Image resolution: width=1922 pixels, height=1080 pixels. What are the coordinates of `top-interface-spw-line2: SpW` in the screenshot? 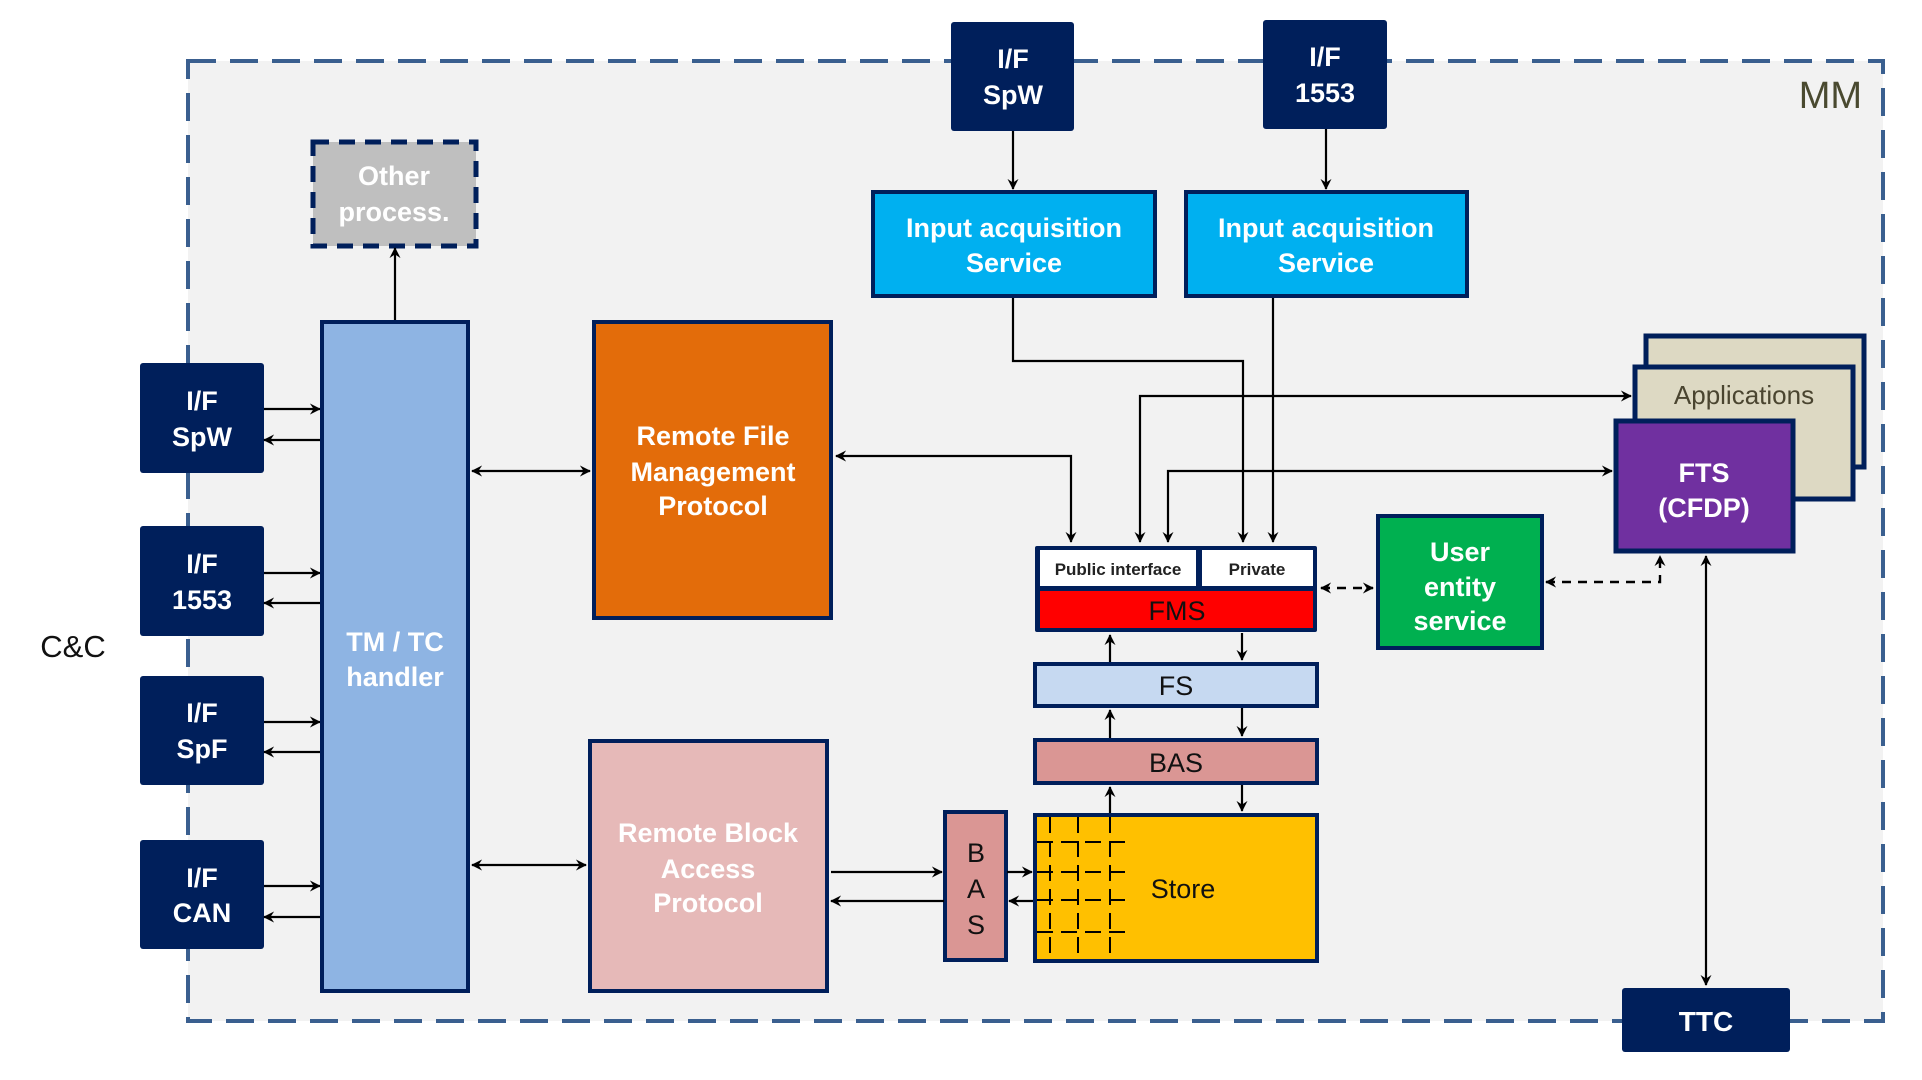 It's located at (1013, 95).